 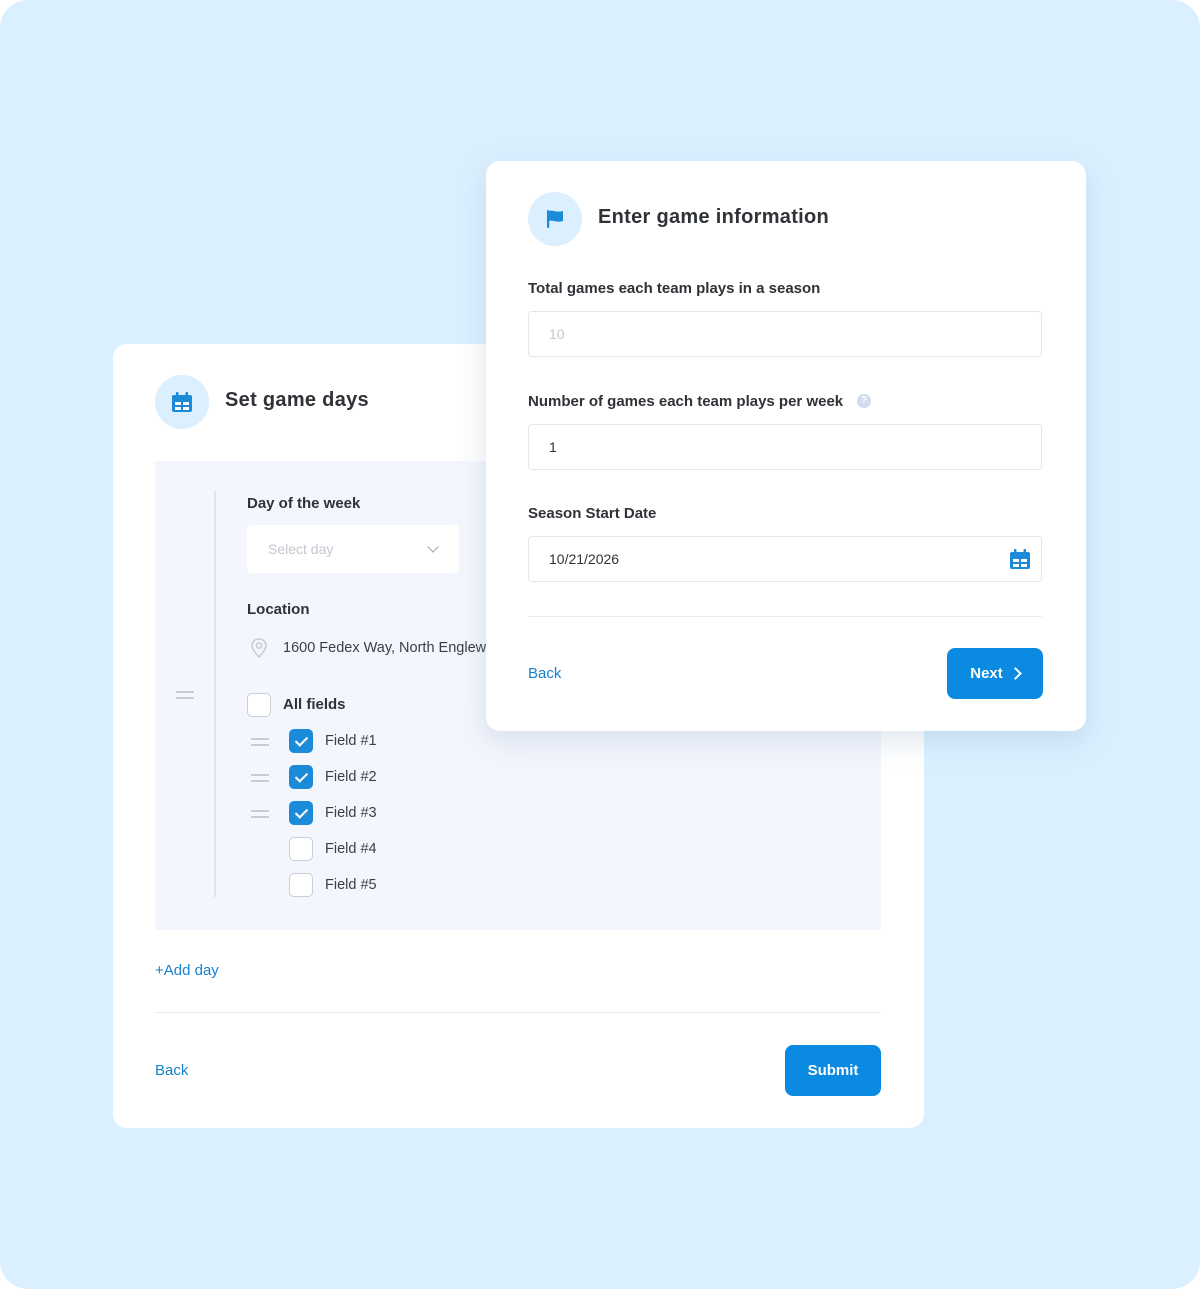 I want to click on card-title: Set game days, so click(x=297, y=400).